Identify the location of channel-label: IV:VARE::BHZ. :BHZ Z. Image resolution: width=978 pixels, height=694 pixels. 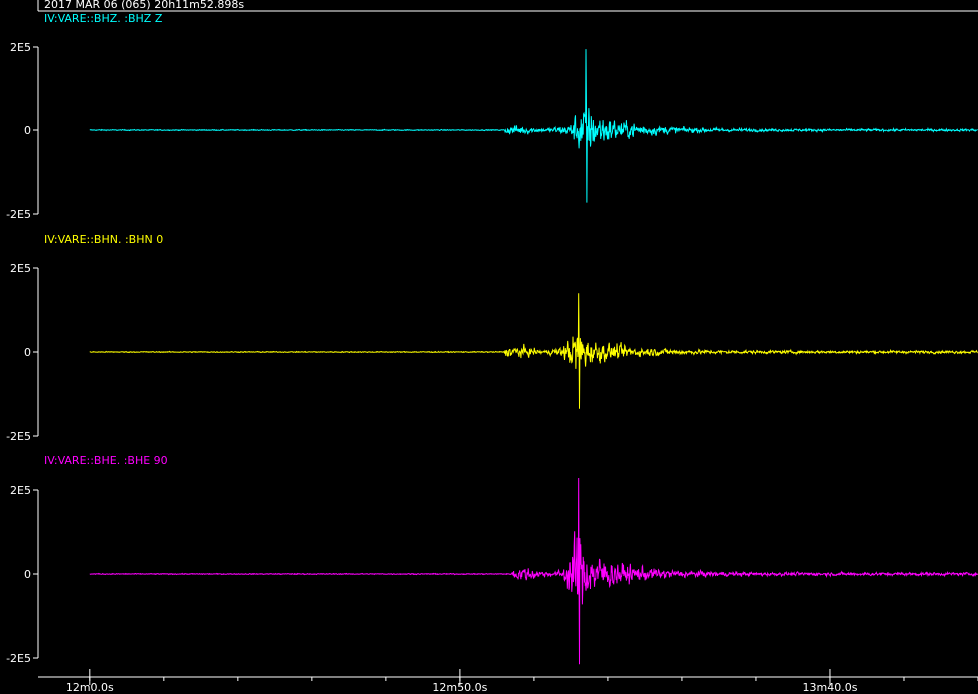
(103, 18).